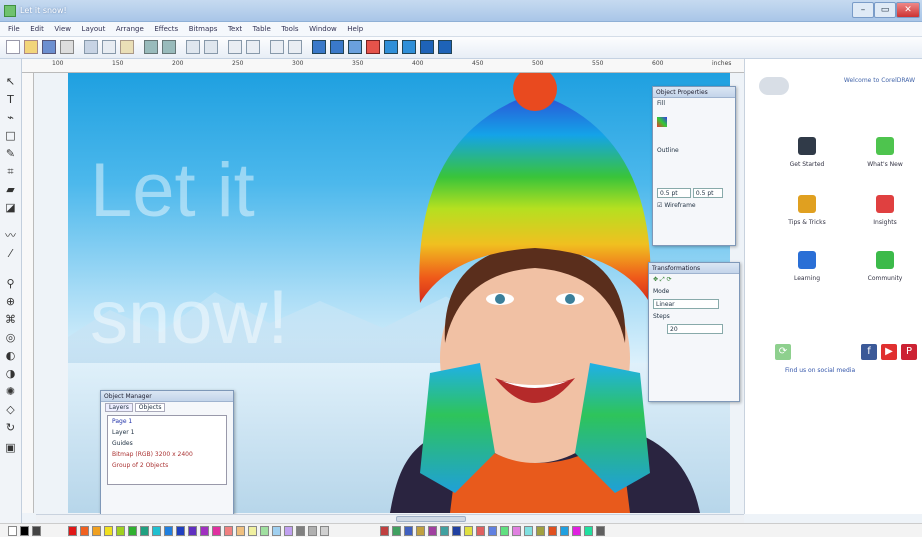  I want to click on menu-bitmaps: Bitmaps, so click(203, 29).